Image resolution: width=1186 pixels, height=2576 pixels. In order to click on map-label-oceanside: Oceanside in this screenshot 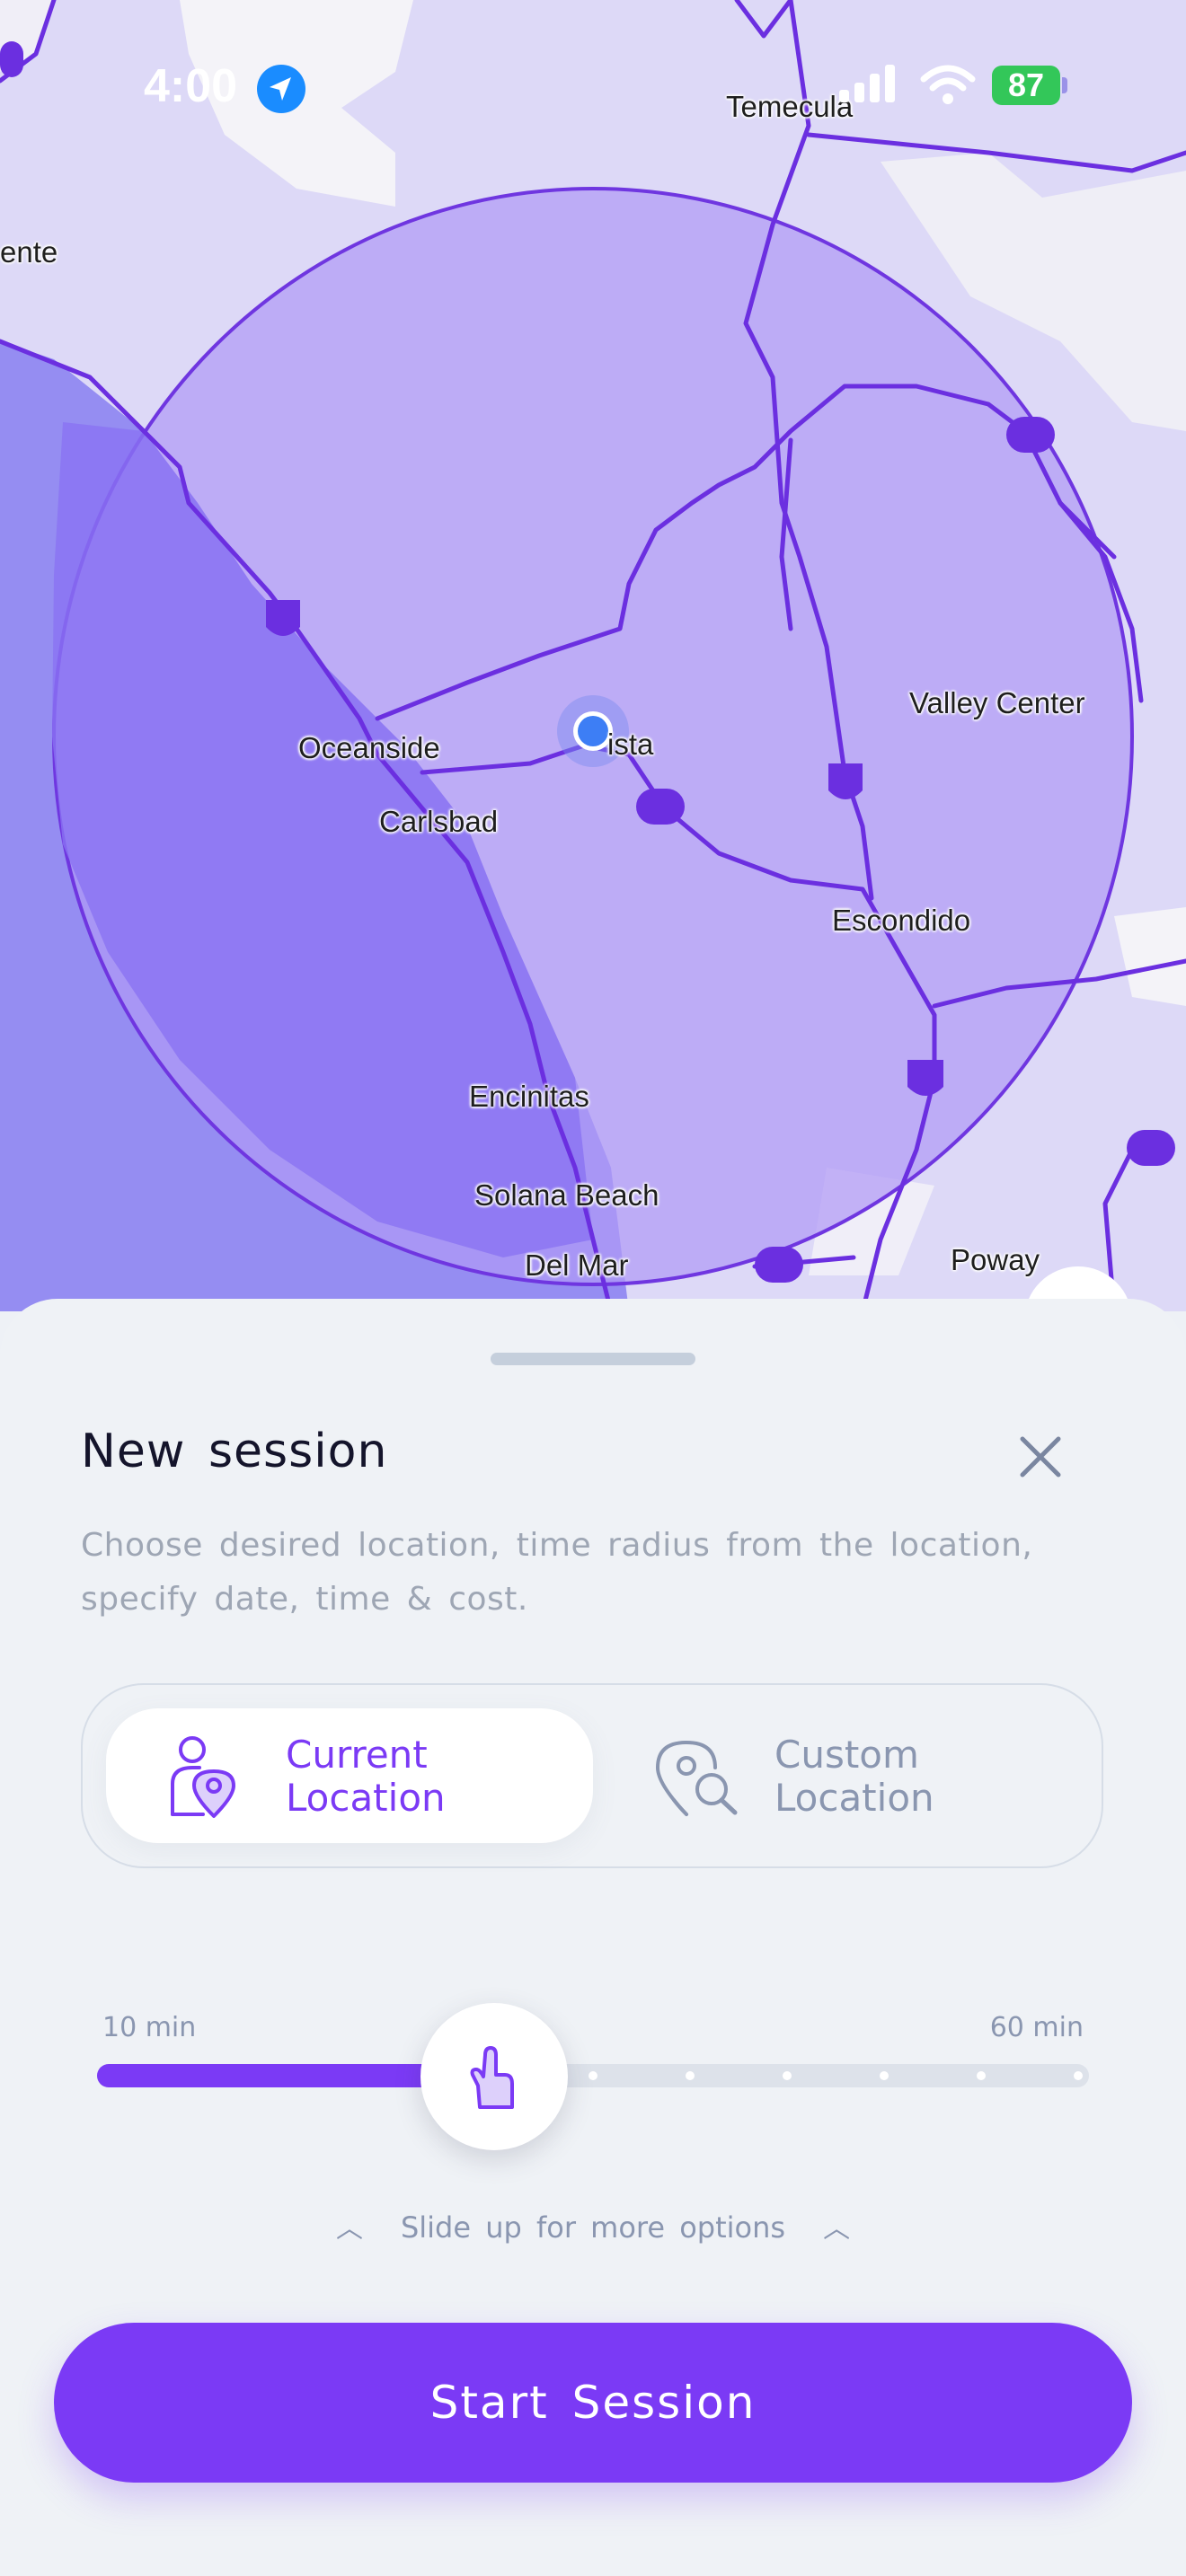, I will do `click(369, 747)`.